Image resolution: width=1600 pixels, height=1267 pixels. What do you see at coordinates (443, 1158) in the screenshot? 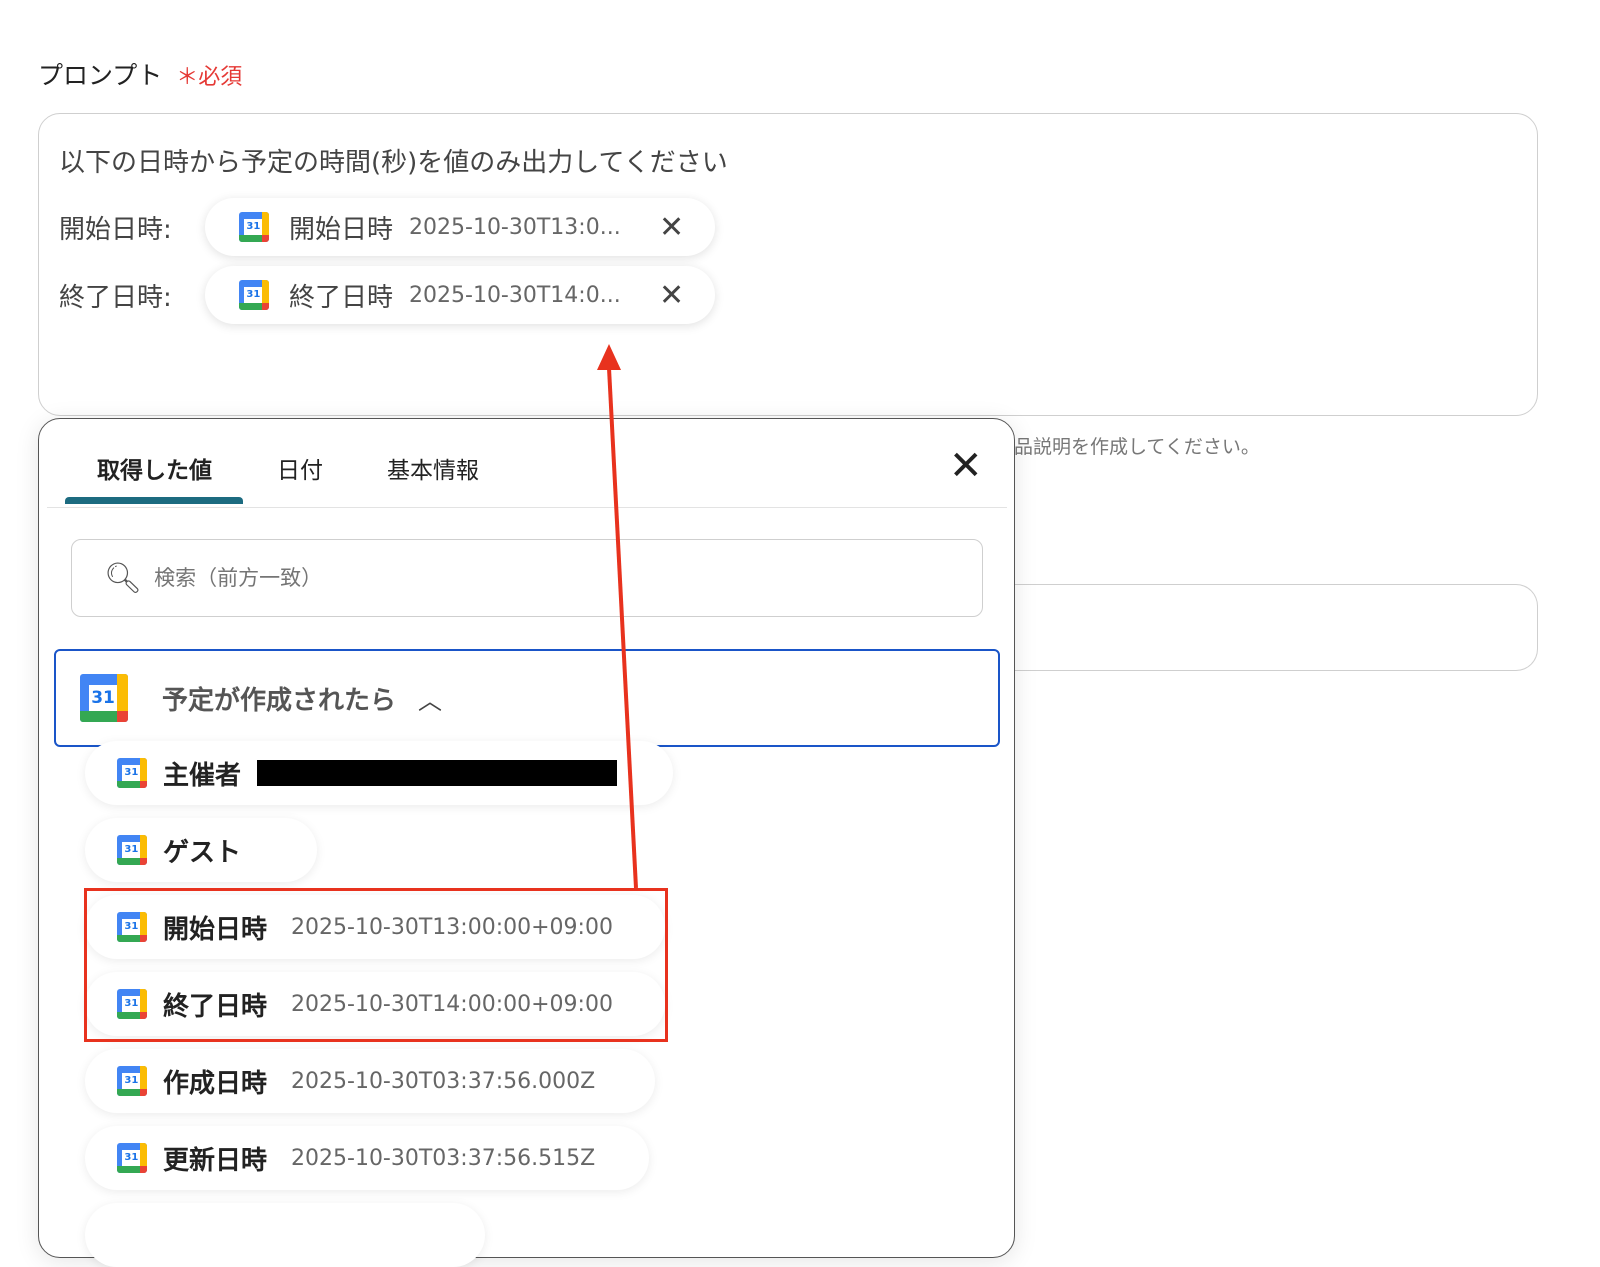
I see `item-value: 2025-10-30T03:37:56.515Z` at bounding box center [443, 1158].